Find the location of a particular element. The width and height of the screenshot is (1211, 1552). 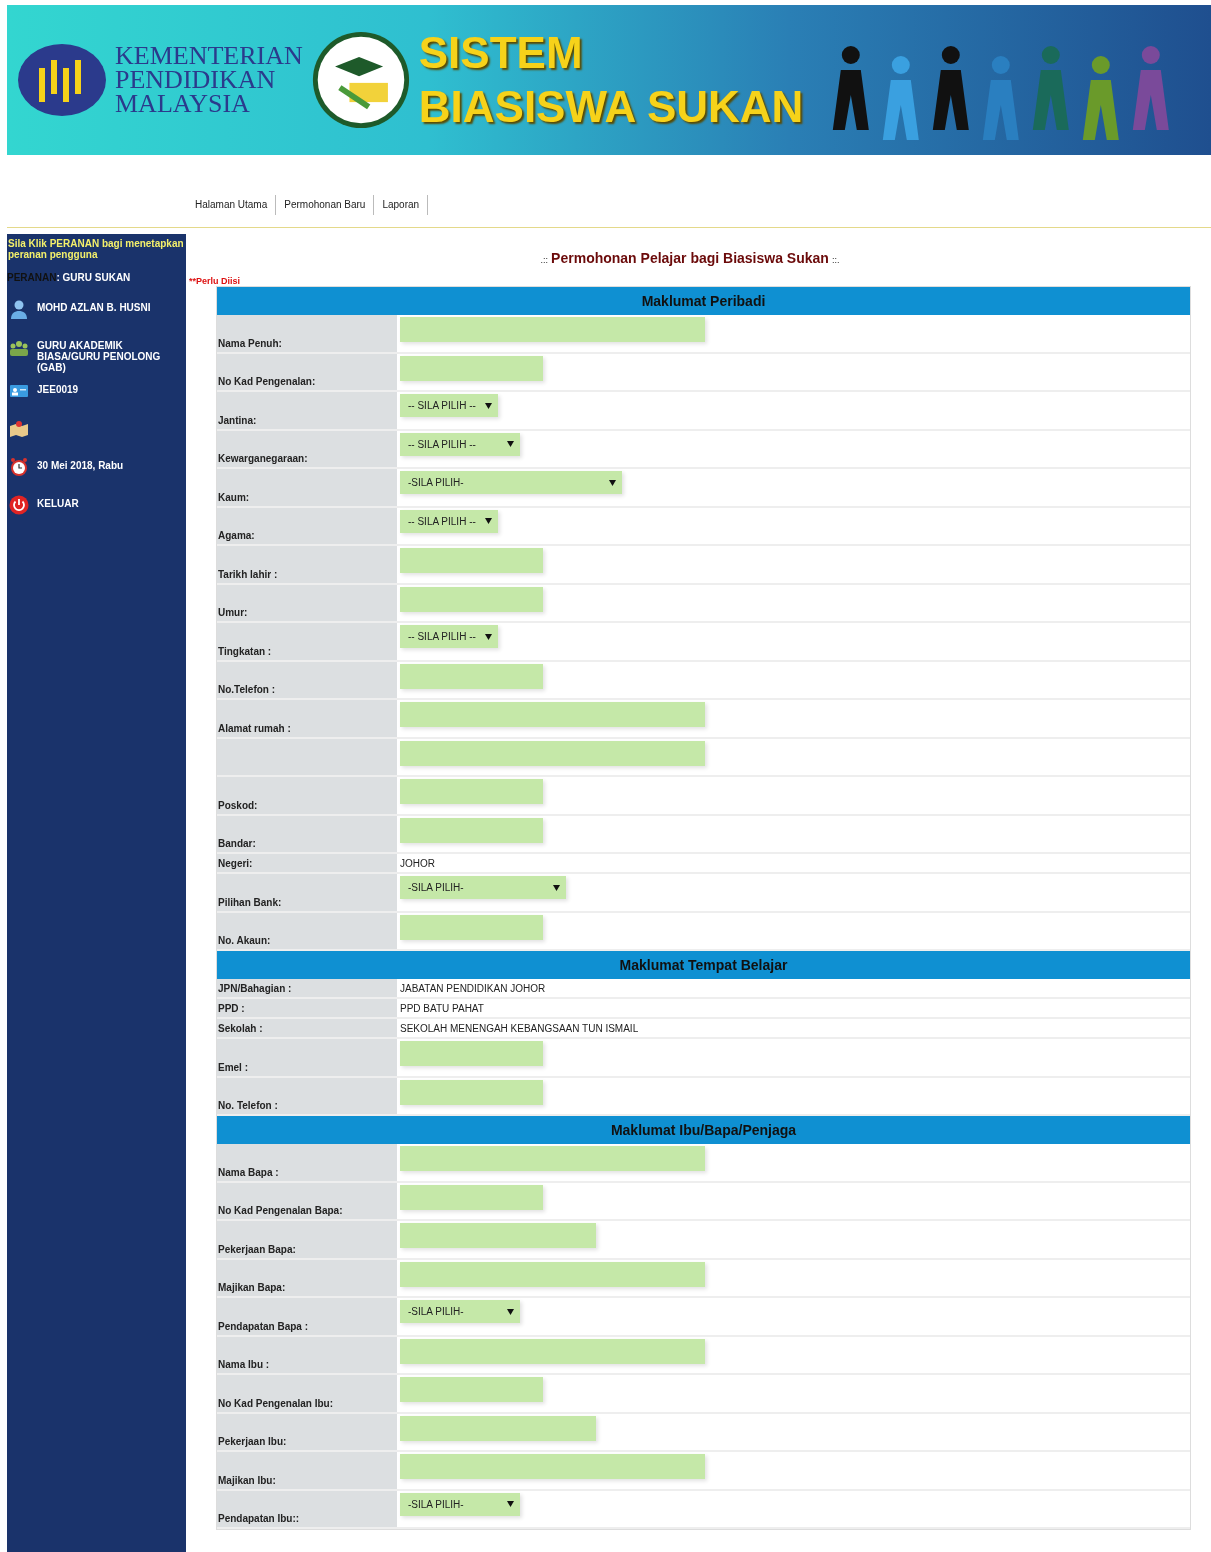

field-label: Bandar: is located at coordinates (307, 833).